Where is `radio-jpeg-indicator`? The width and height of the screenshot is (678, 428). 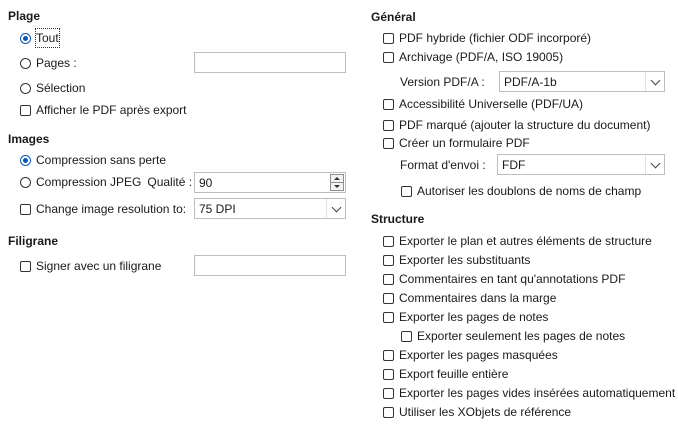 radio-jpeg-indicator is located at coordinates (25, 182).